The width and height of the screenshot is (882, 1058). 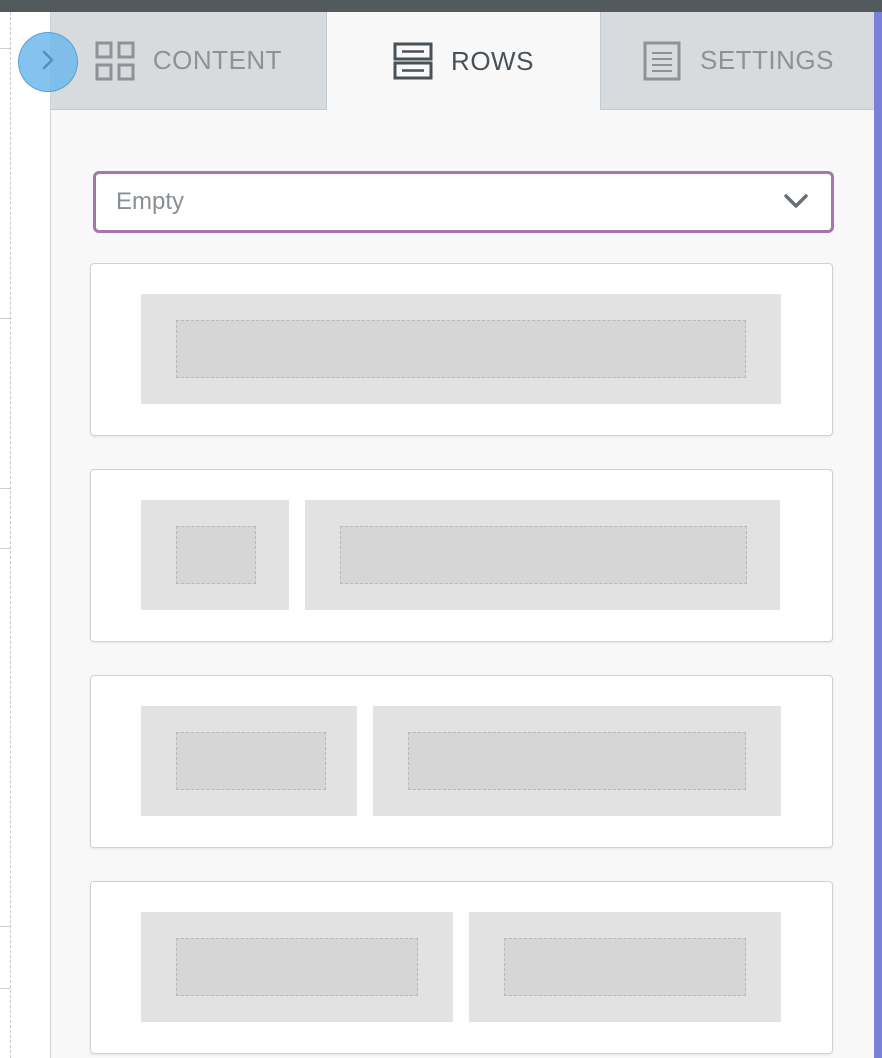 I want to click on collapse-panel-button, so click(x=48, y=62).